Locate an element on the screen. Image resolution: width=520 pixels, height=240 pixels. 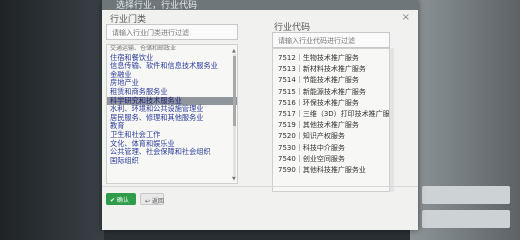
code-item: 7513｜新材料技术推广服务 is located at coordinates (331, 69).